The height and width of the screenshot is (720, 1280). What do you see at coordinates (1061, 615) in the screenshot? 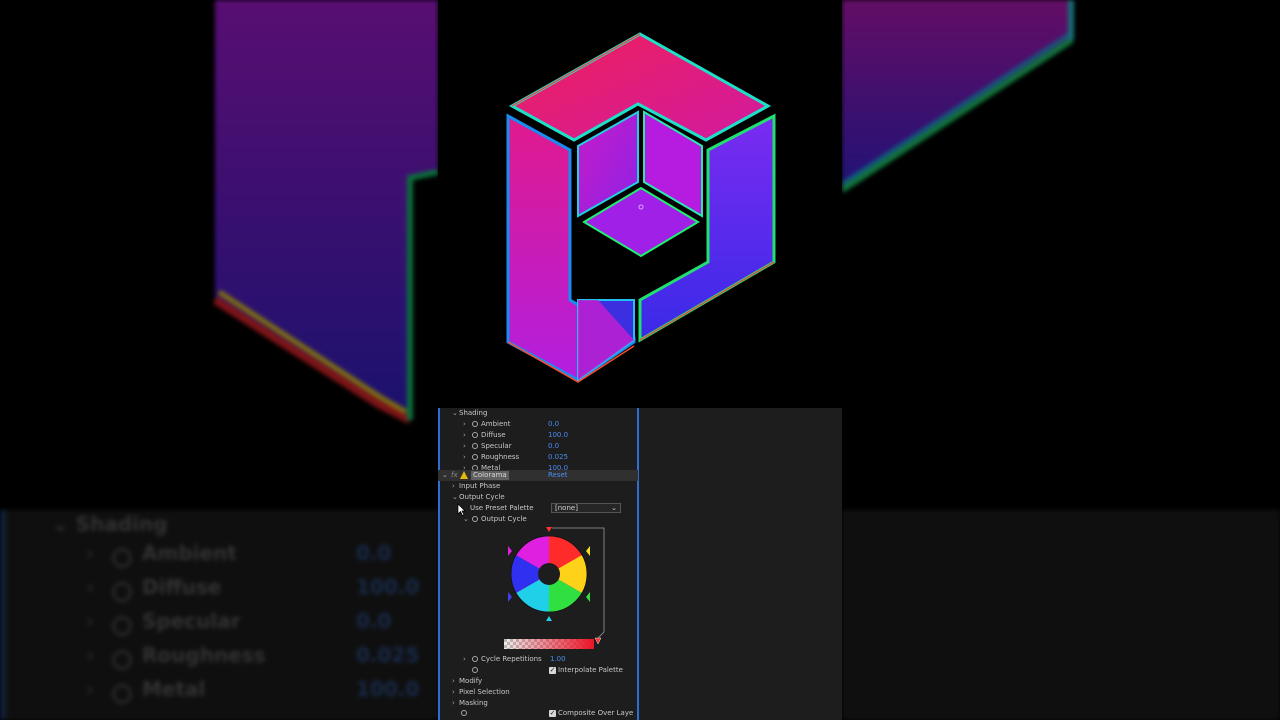
I see `background-right-panel` at bounding box center [1061, 615].